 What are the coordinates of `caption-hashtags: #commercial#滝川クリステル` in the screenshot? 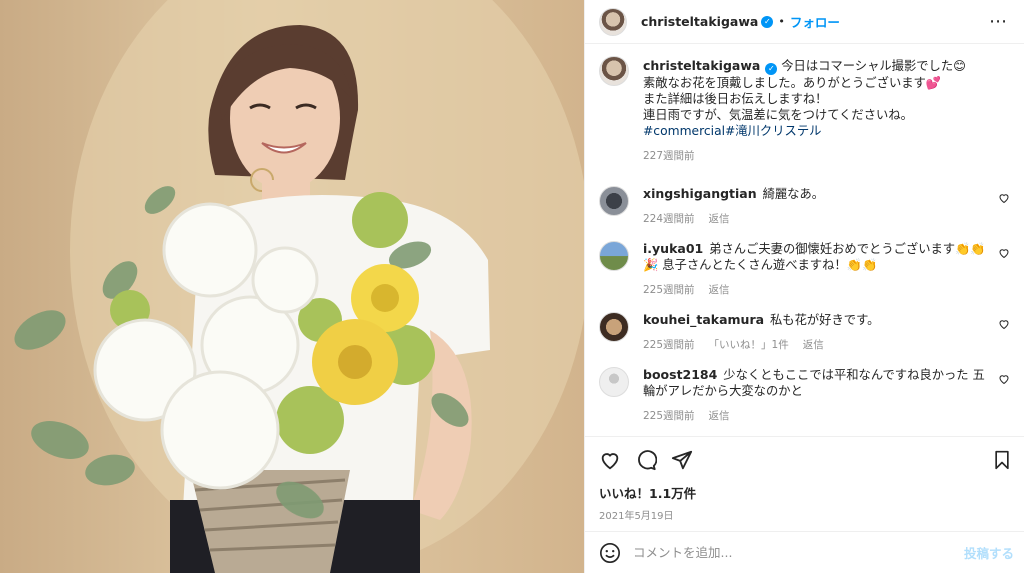 It's located at (827, 131).